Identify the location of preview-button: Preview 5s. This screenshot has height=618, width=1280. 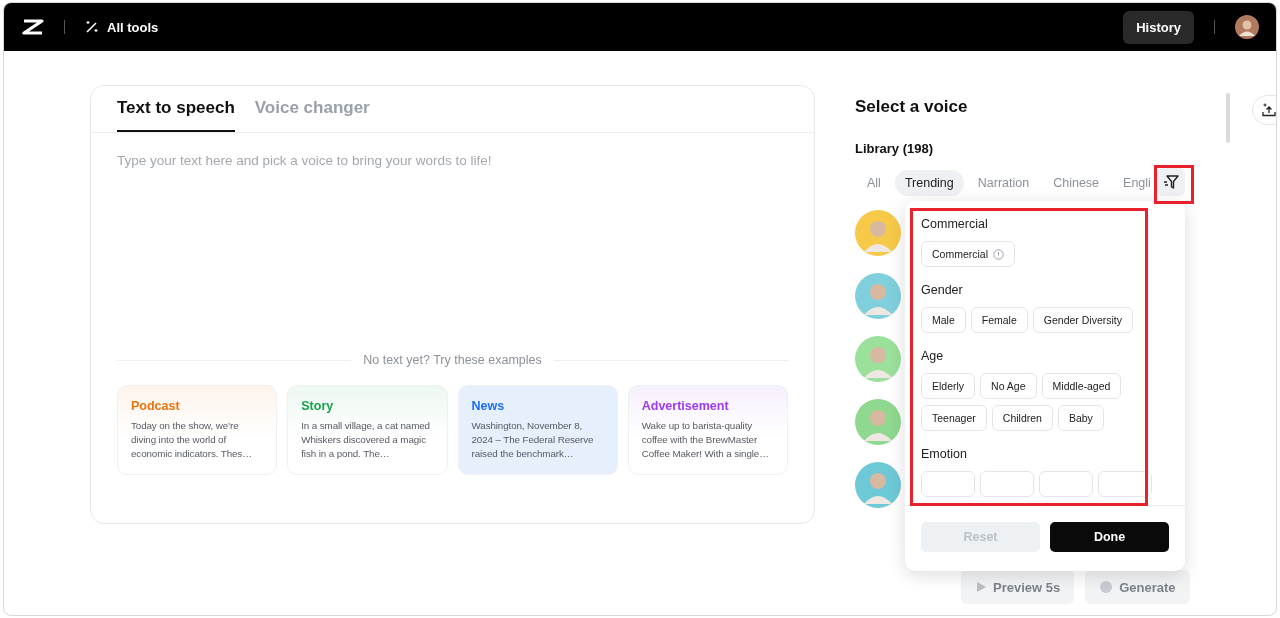
(1018, 587).